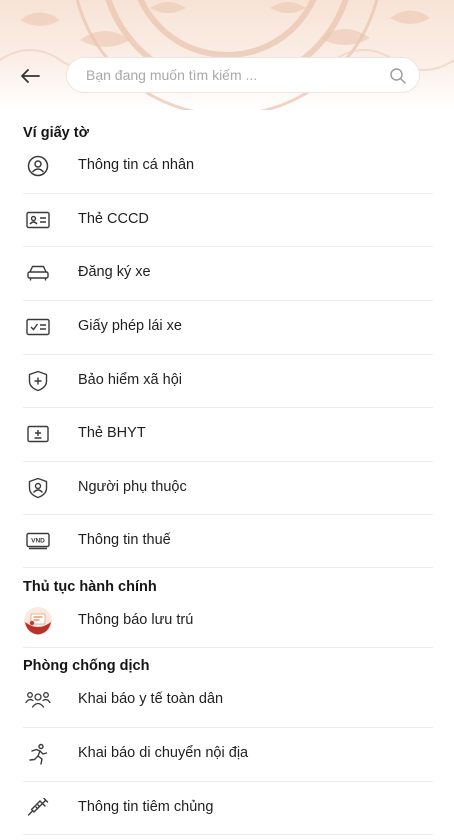  I want to click on menu-item-label: Thông tin cá nhân, so click(136, 165).